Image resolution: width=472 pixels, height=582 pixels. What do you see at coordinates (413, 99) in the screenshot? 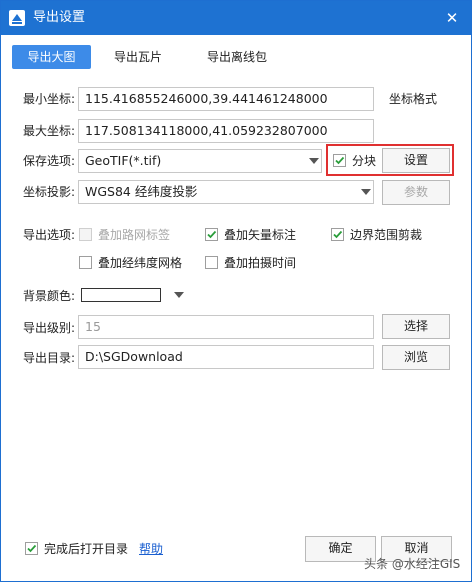
I see `coord-format-link: 坐标格式` at bounding box center [413, 99].